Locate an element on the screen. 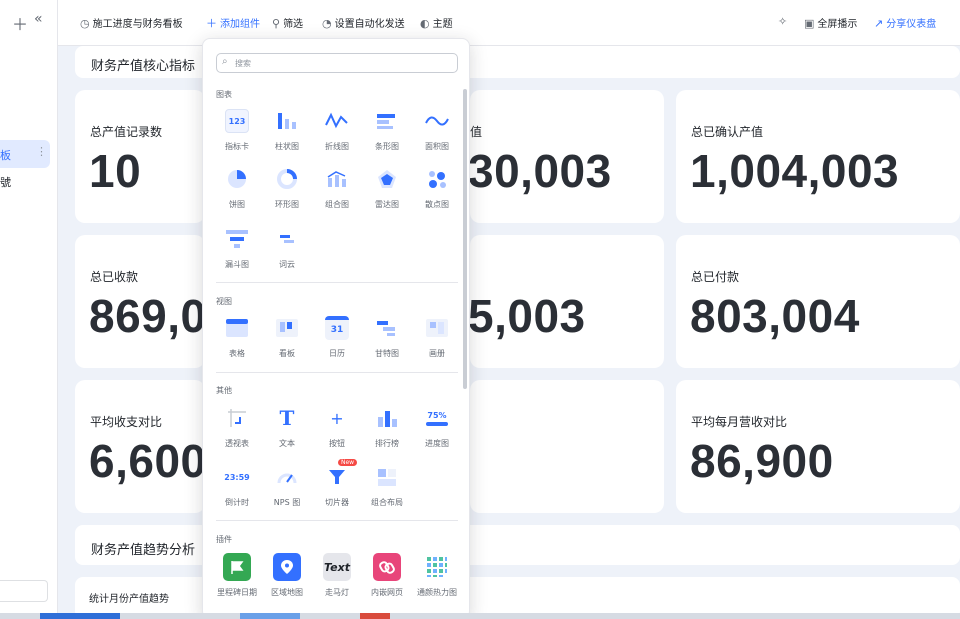 This screenshot has width=960, height=619. progress-icon-text: 75% is located at coordinates (437, 415).